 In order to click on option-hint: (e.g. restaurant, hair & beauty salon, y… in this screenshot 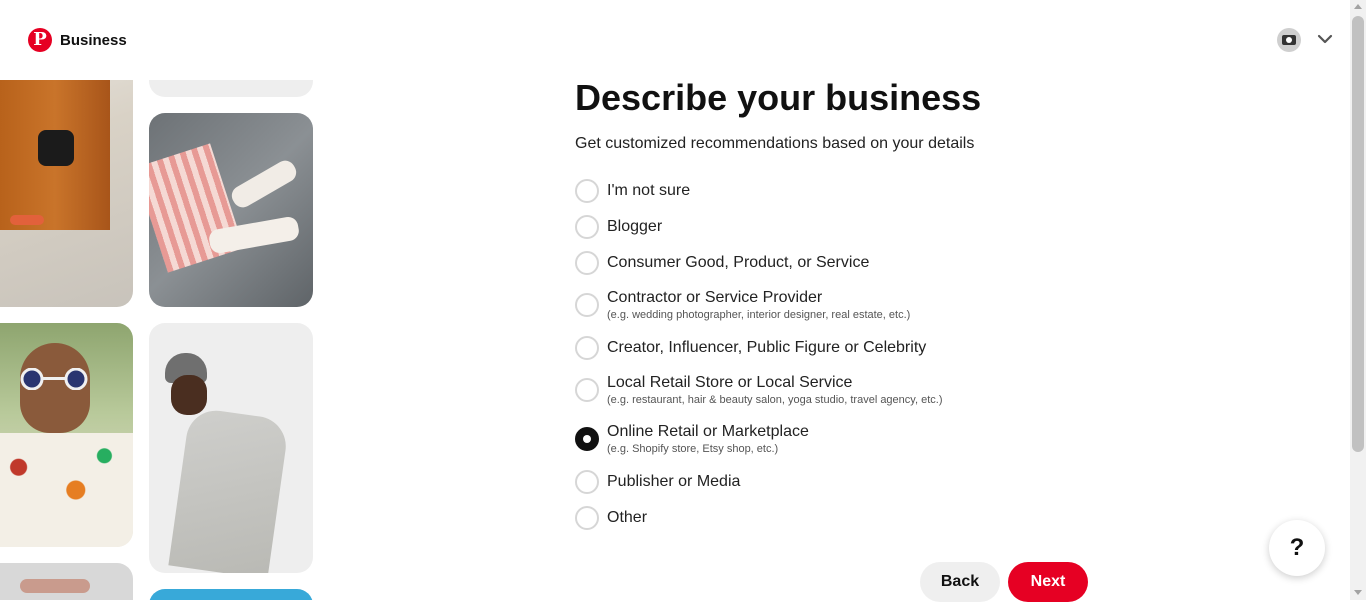, I will do `click(775, 400)`.